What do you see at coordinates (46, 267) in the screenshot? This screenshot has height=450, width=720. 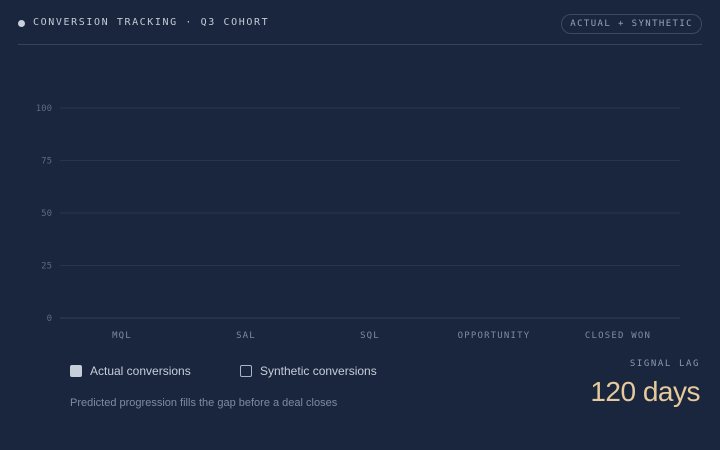 I see `y-tick-label: 25` at bounding box center [46, 267].